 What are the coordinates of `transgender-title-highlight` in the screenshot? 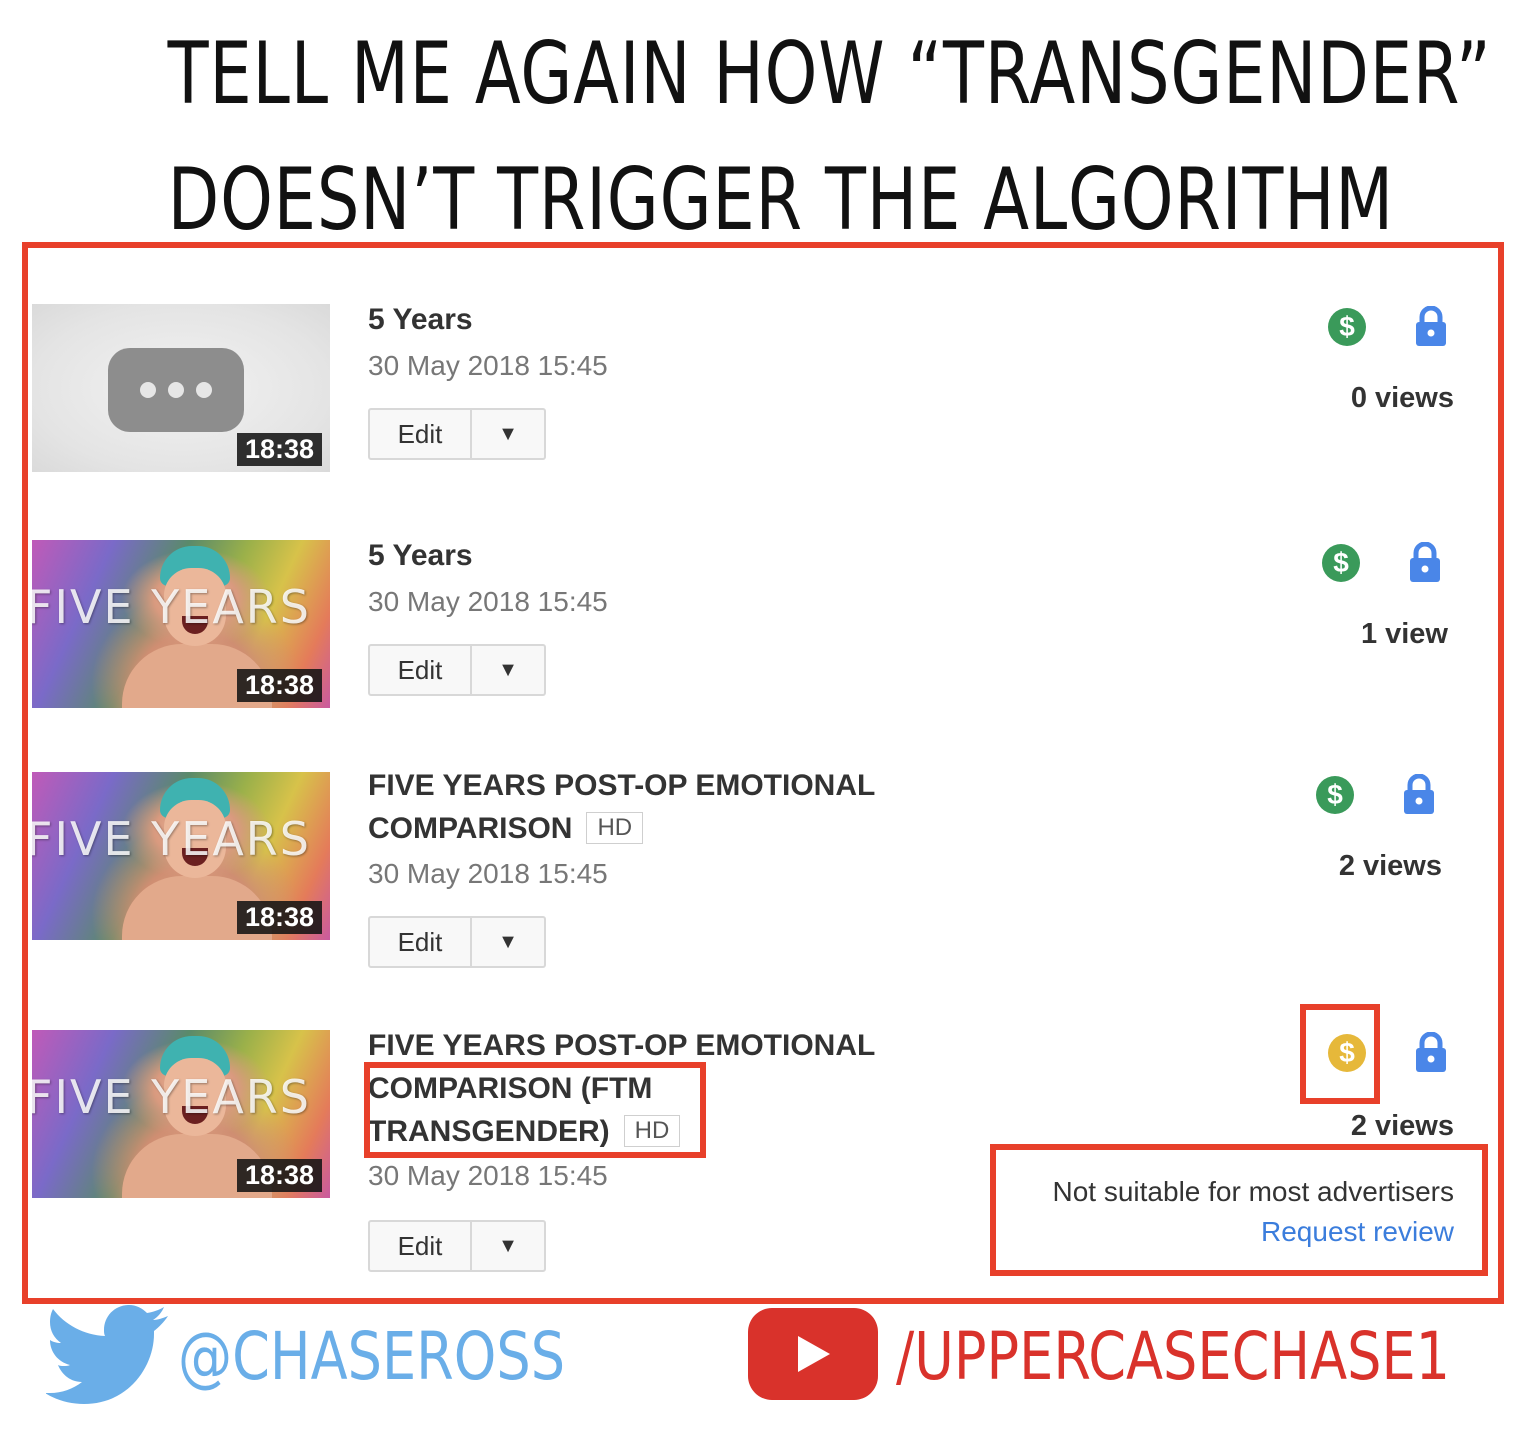 It's located at (535, 1110).